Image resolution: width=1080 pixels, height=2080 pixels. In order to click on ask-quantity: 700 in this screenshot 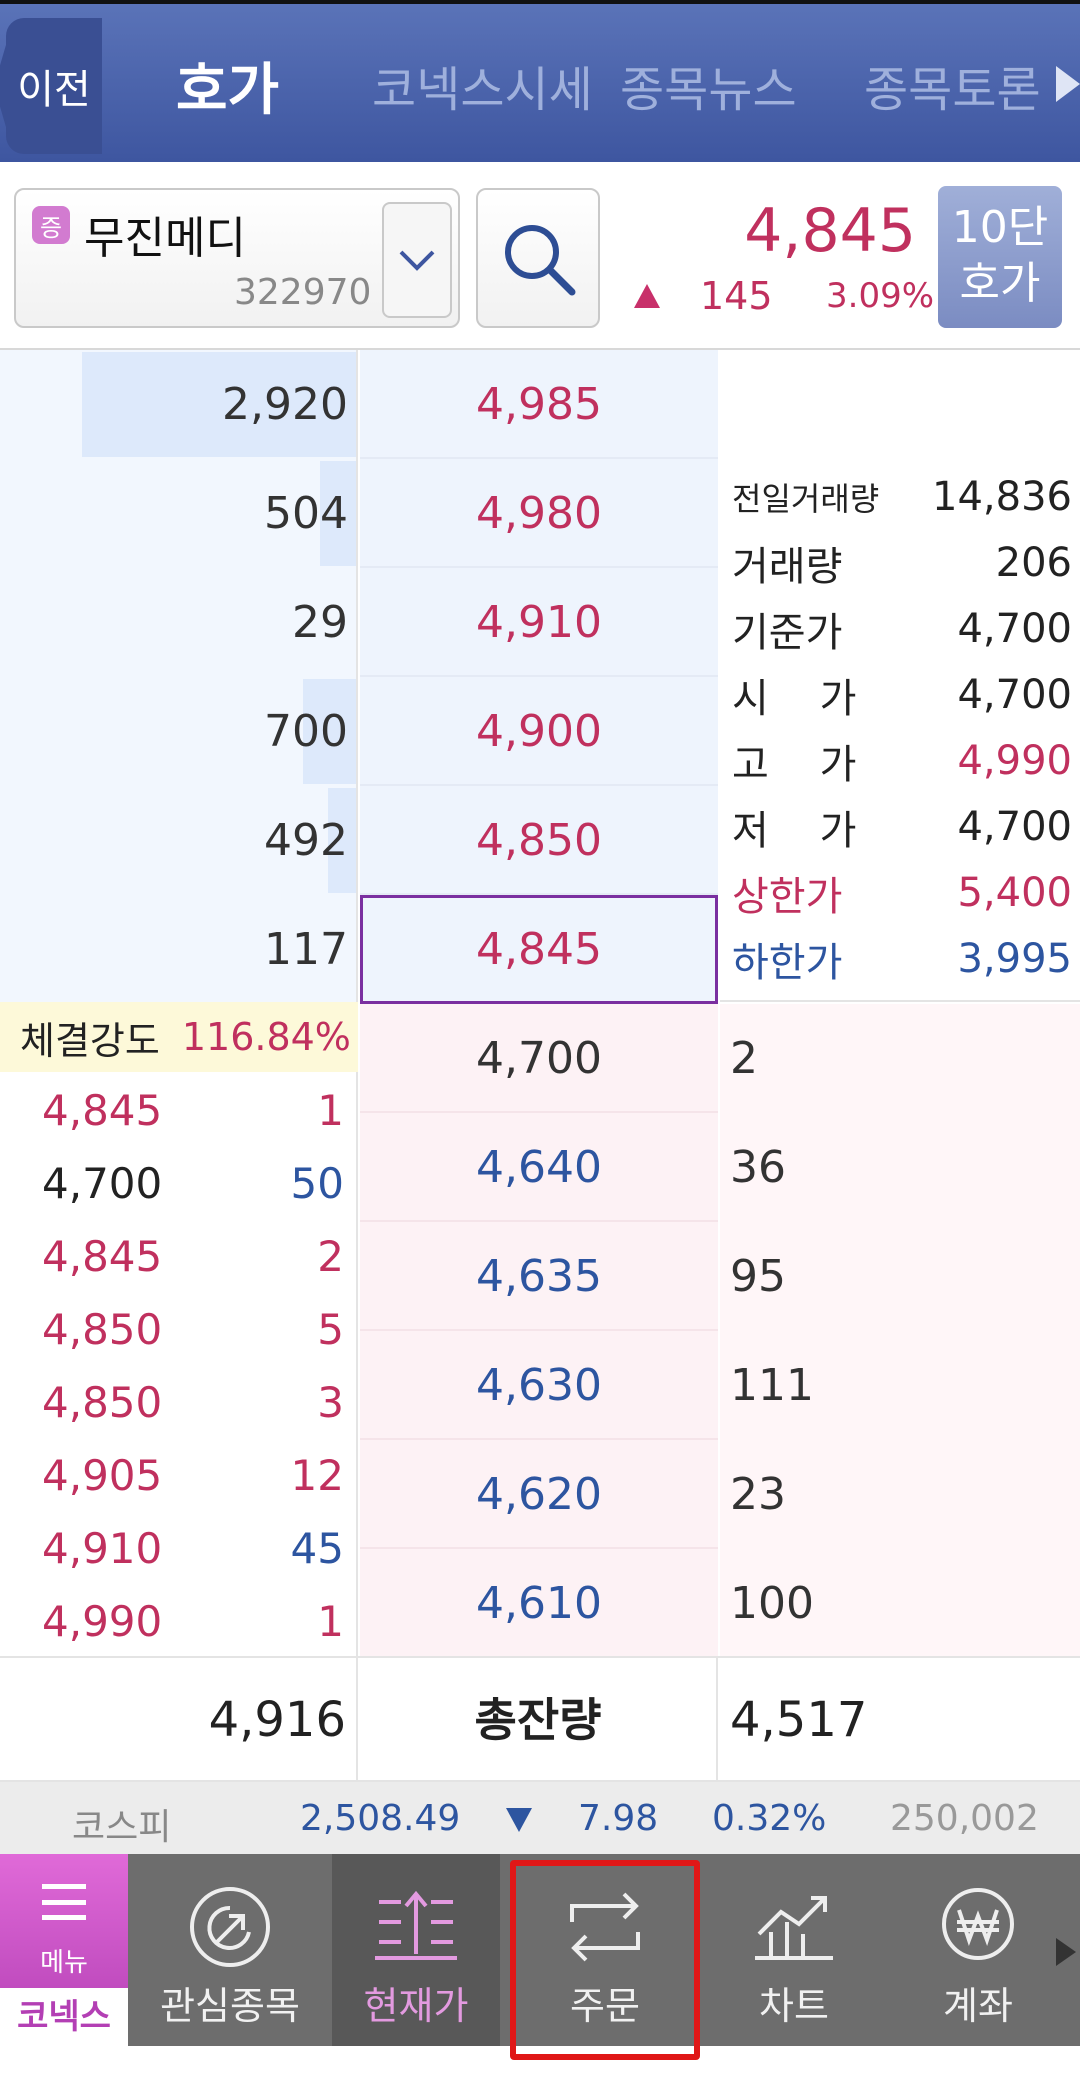, I will do `click(306, 731)`.